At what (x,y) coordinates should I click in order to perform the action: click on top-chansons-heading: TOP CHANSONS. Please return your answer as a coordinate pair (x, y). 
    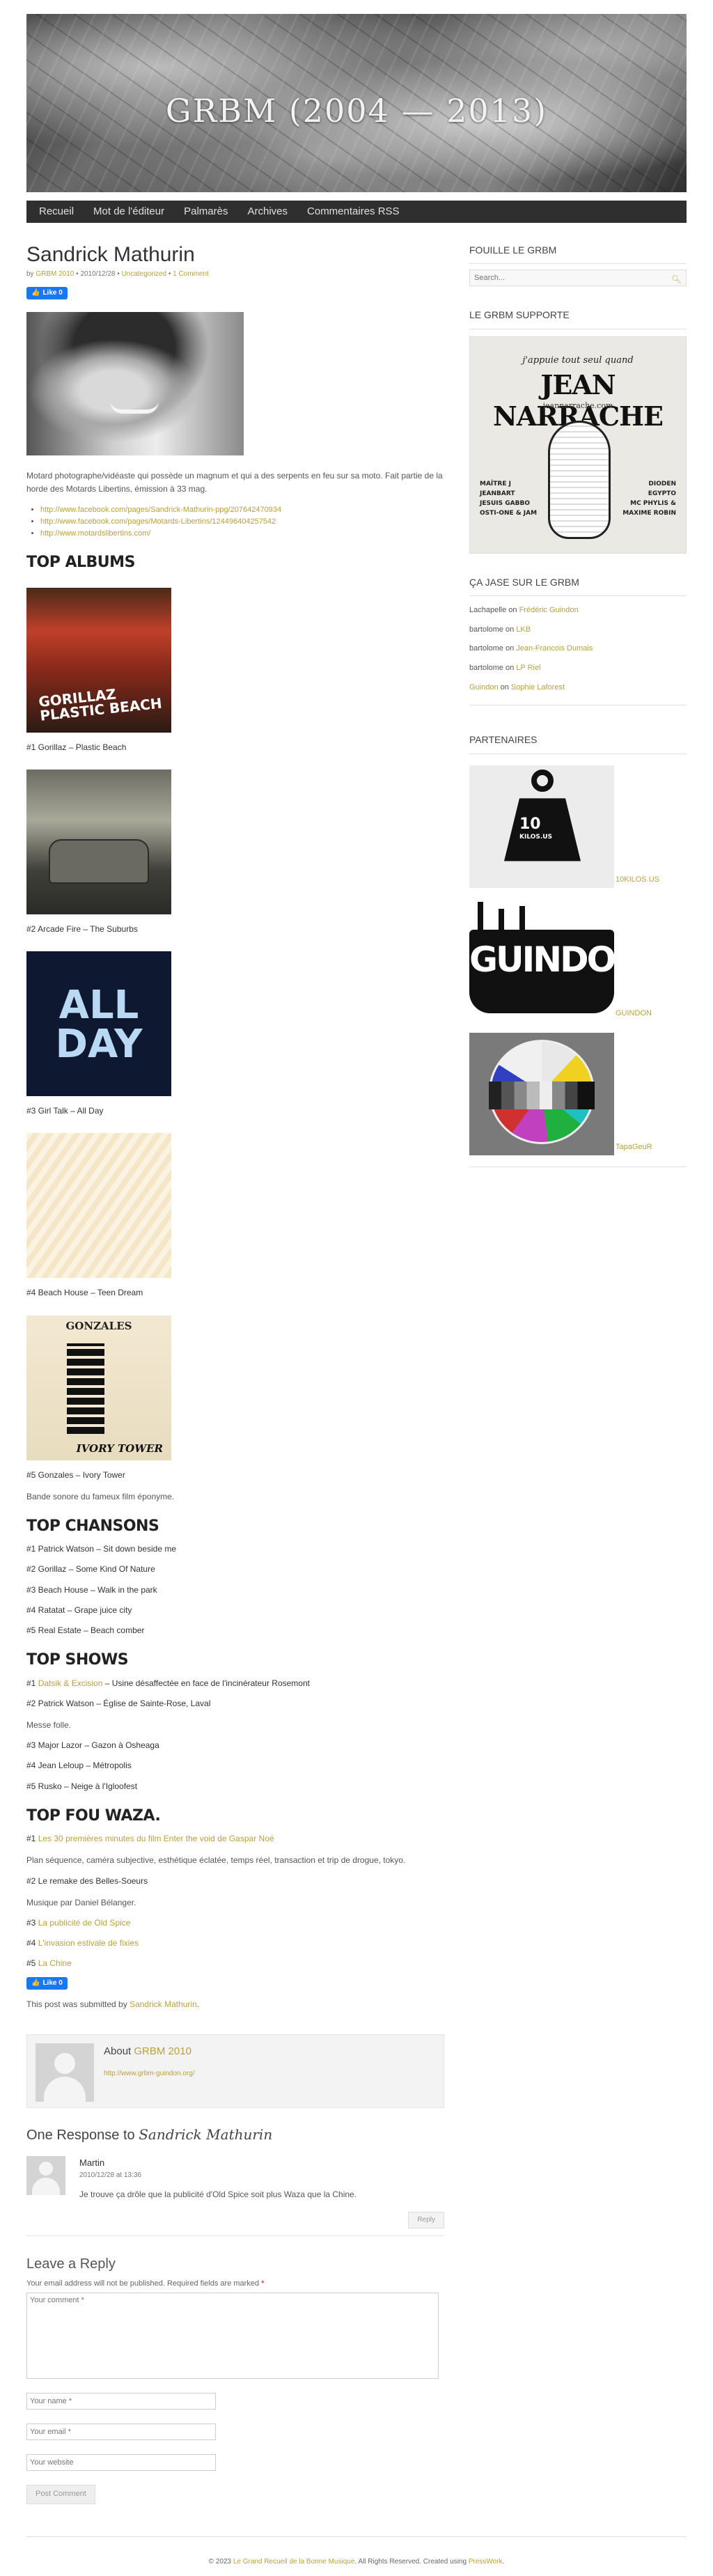
    Looking at the image, I should click on (93, 1526).